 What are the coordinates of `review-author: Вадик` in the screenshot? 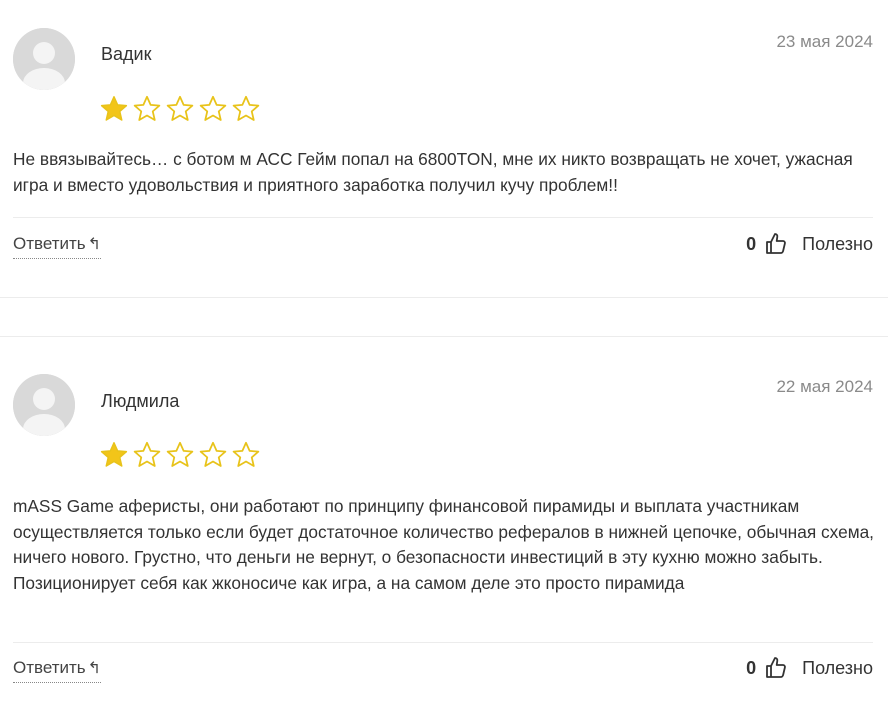 It's located at (126, 54).